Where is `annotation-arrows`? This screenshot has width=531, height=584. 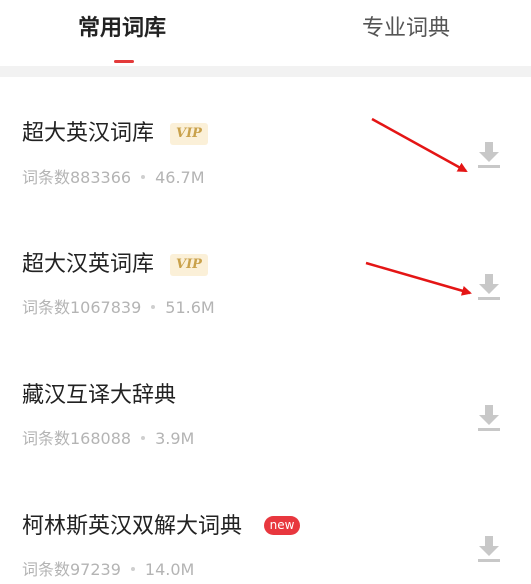
annotation-arrows is located at coordinates (418, 206).